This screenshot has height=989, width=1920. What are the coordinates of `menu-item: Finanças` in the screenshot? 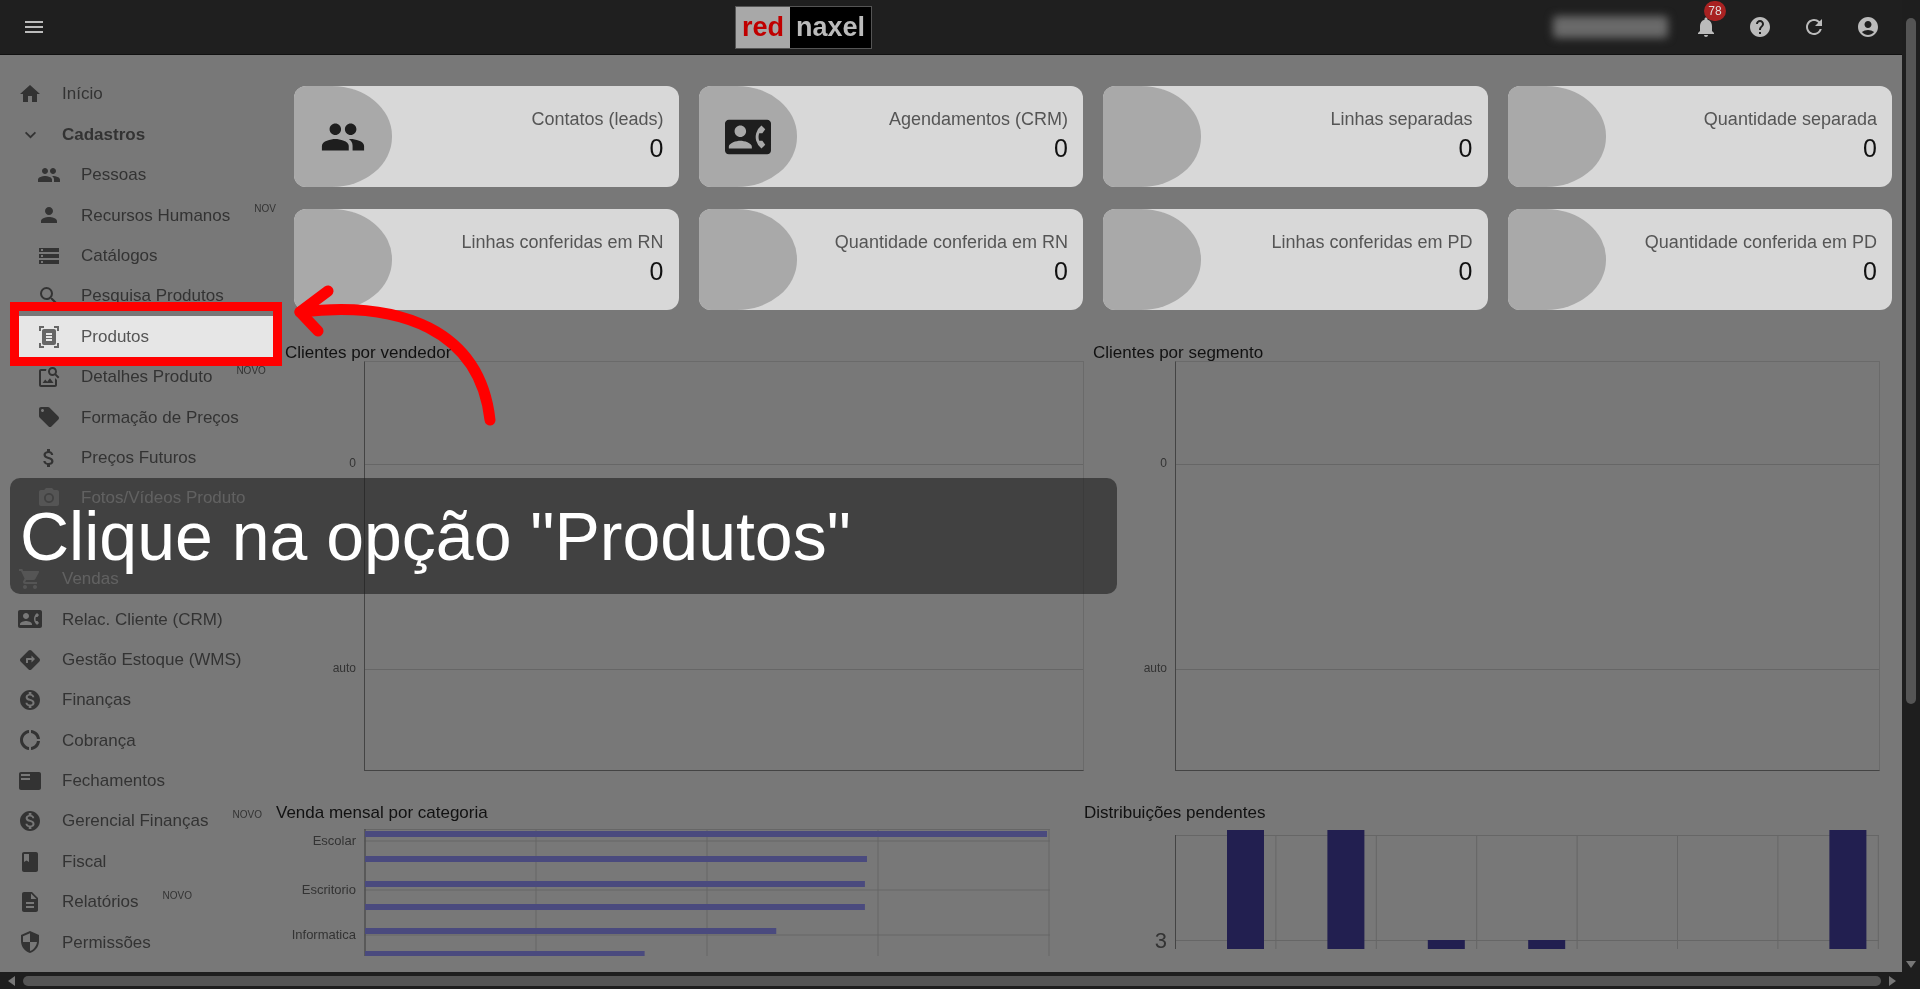 It's located at (147, 700).